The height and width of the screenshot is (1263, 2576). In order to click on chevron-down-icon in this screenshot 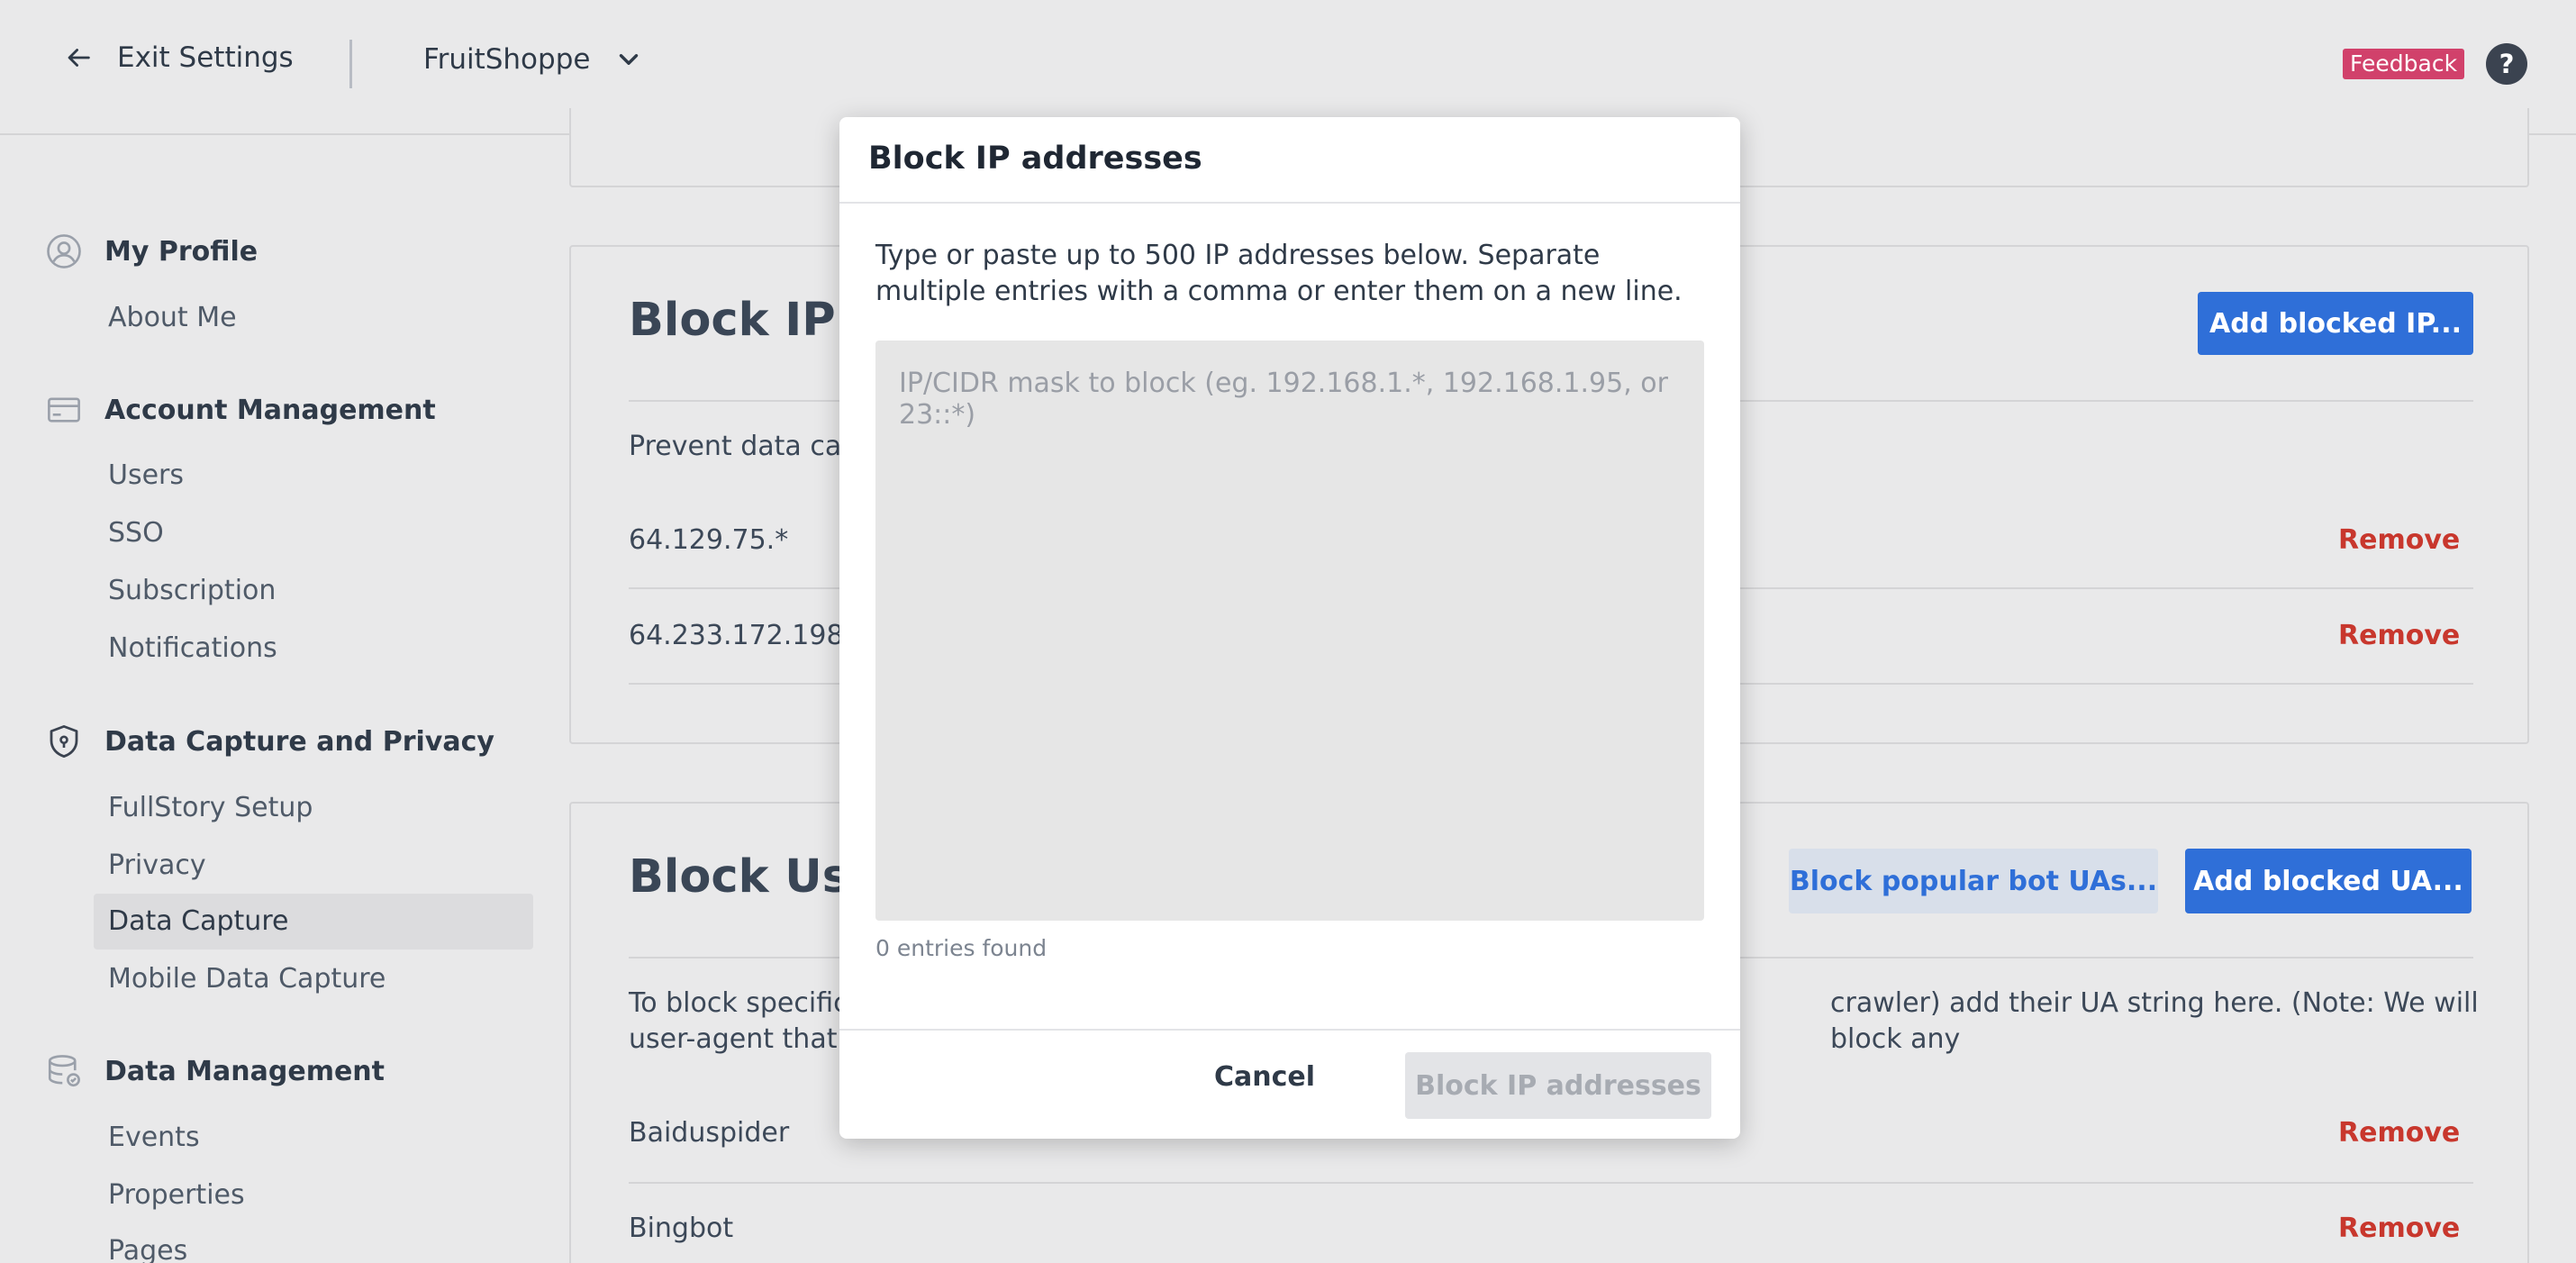, I will do `click(629, 59)`.